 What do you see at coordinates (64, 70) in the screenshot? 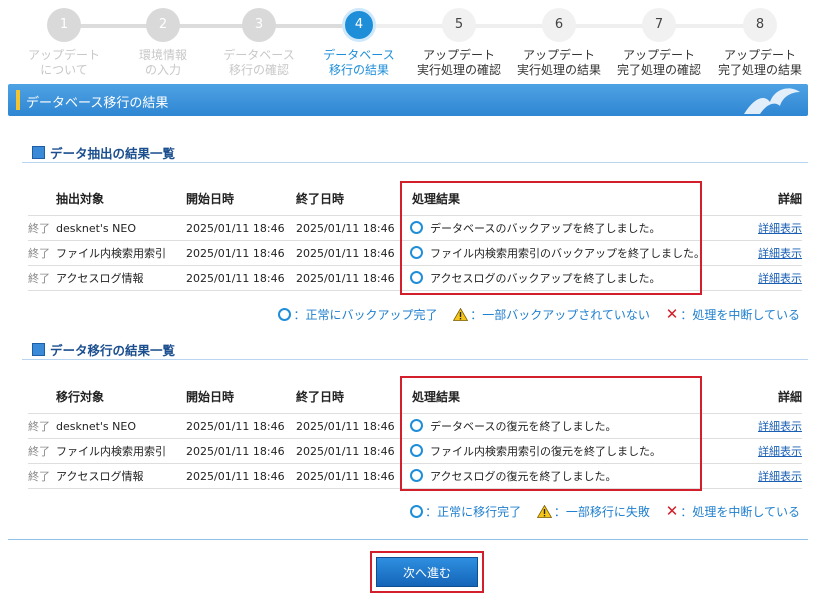
I see `step-1-label-line2: について` at bounding box center [64, 70].